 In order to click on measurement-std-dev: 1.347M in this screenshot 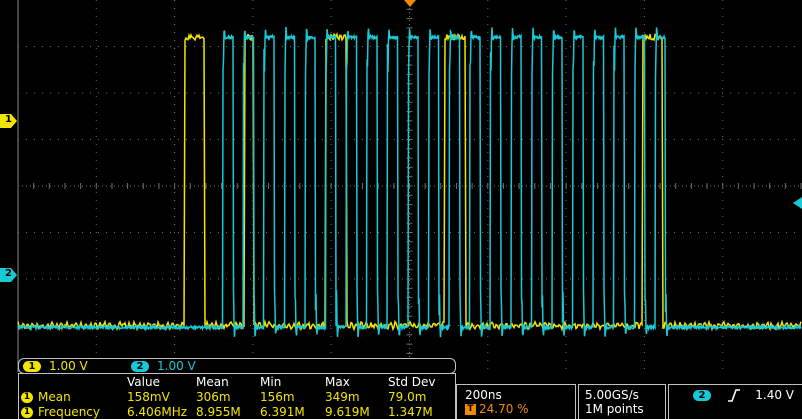, I will do `click(410, 412)`.